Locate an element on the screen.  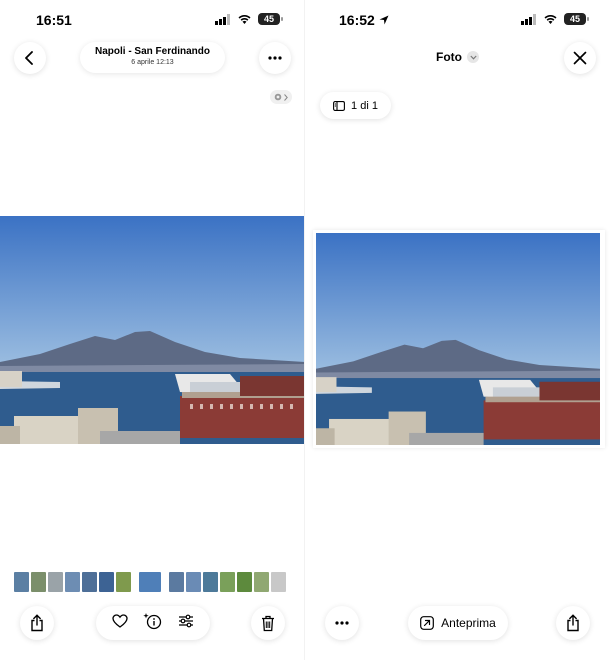
back-button is located at coordinates (30, 58).